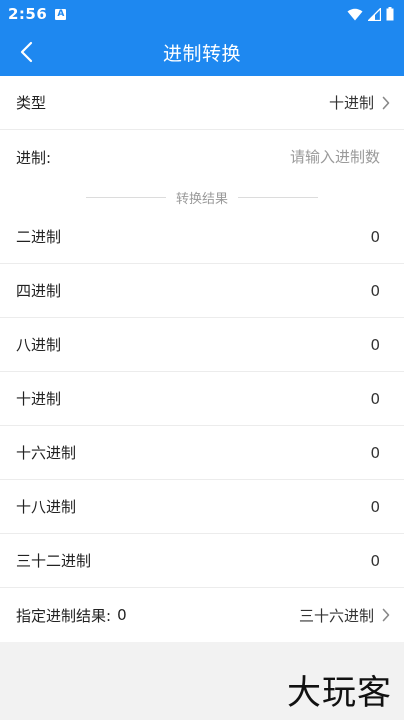 The image size is (404, 720). What do you see at coordinates (202, 507) in the screenshot?
I see `result-row: 十八进制 0` at bounding box center [202, 507].